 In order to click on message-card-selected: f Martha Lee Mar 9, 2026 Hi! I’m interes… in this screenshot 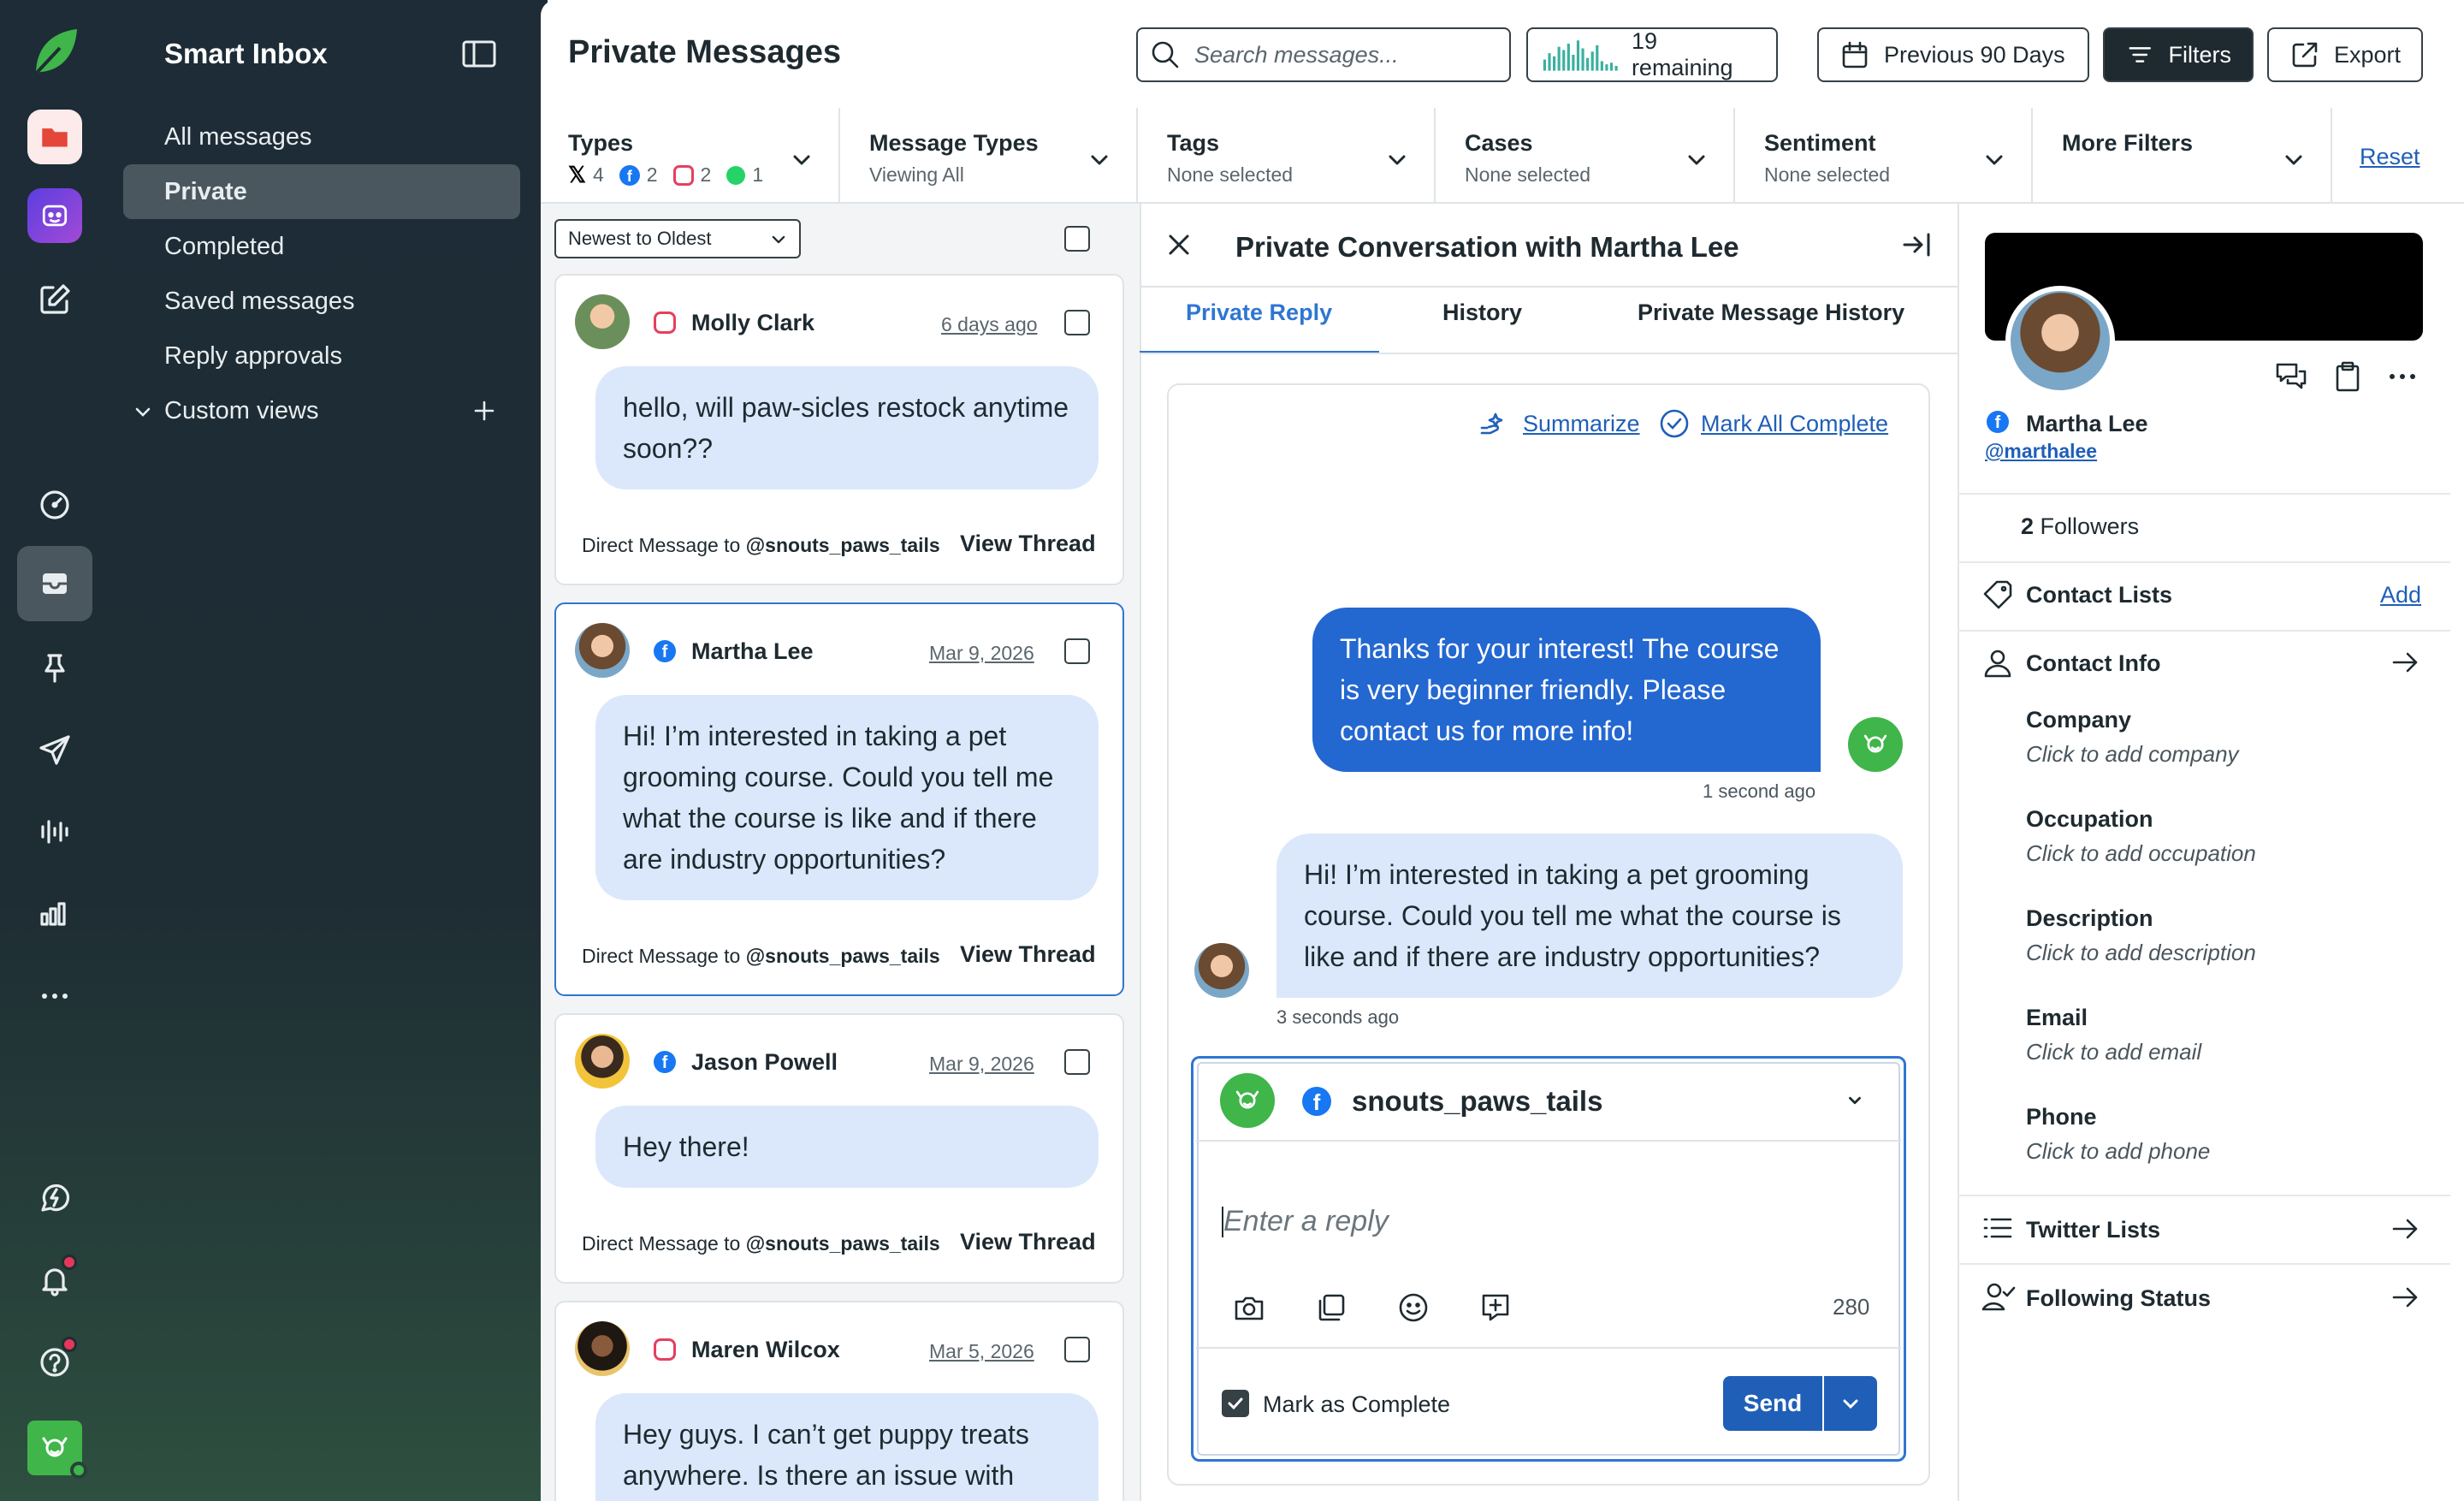, I will do `click(839, 799)`.